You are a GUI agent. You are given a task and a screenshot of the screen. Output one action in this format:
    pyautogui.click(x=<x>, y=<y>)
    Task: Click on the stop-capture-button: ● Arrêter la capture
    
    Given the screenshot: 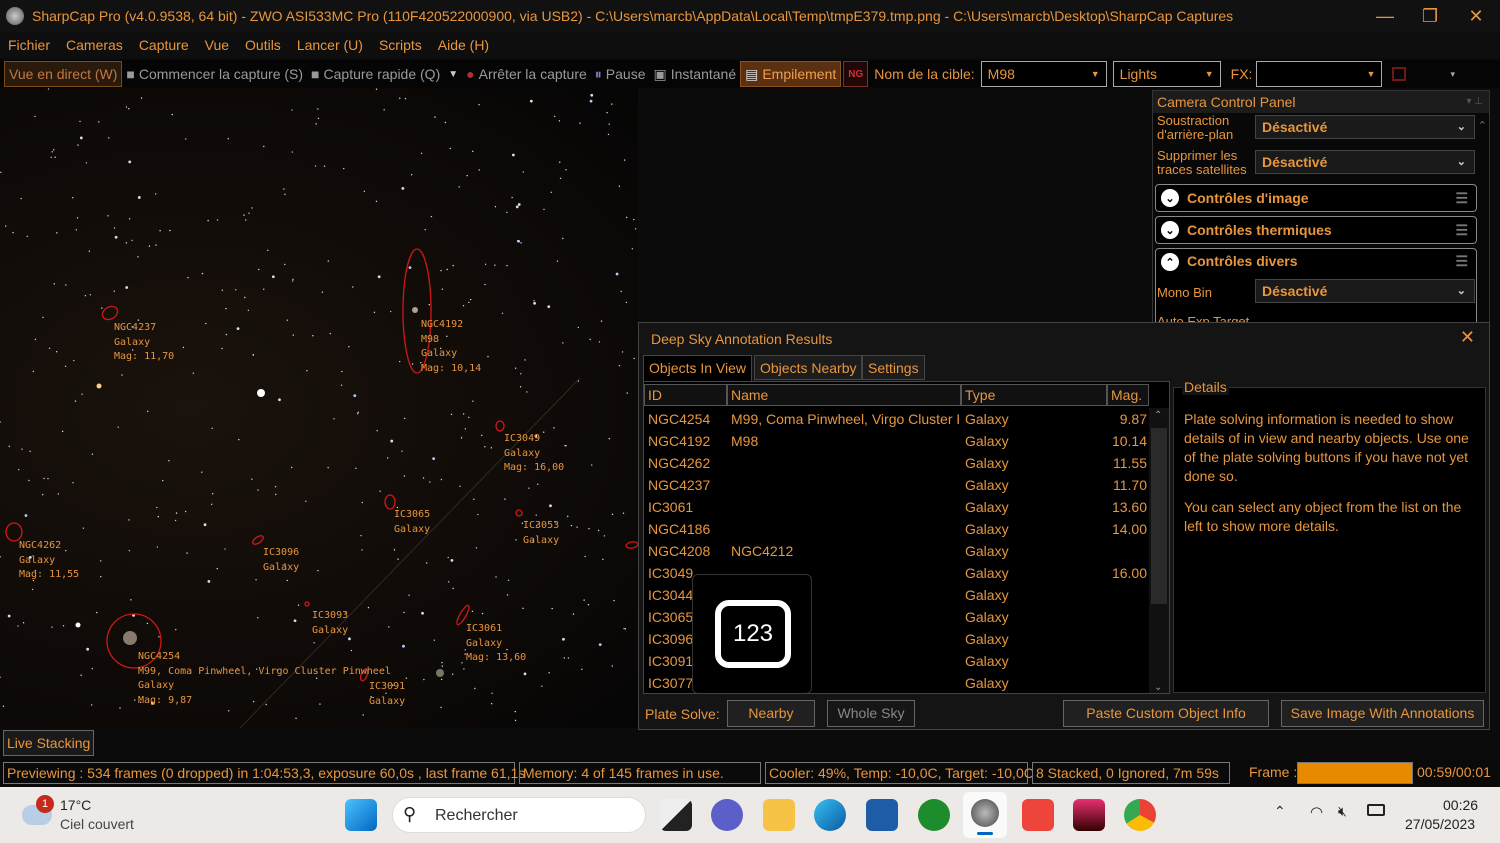 What is the action you would take?
    pyautogui.click(x=526, y=74)
    